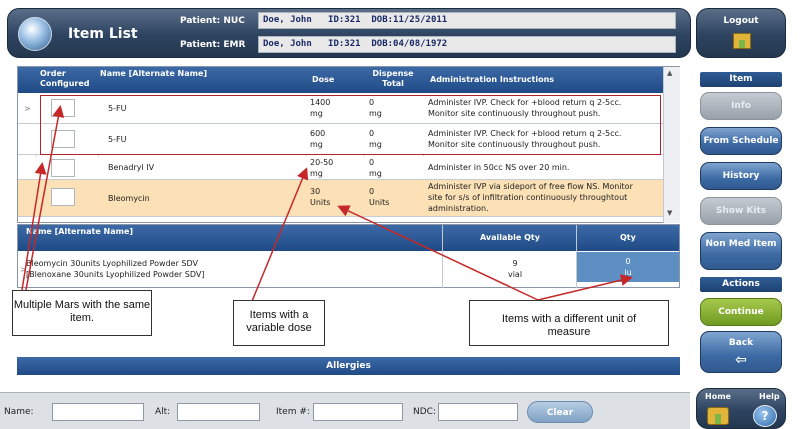  What do you see at coordinates (320, 202) in the screenshot?
I see `dose-unit: Units` at bounding box center [320, 202].